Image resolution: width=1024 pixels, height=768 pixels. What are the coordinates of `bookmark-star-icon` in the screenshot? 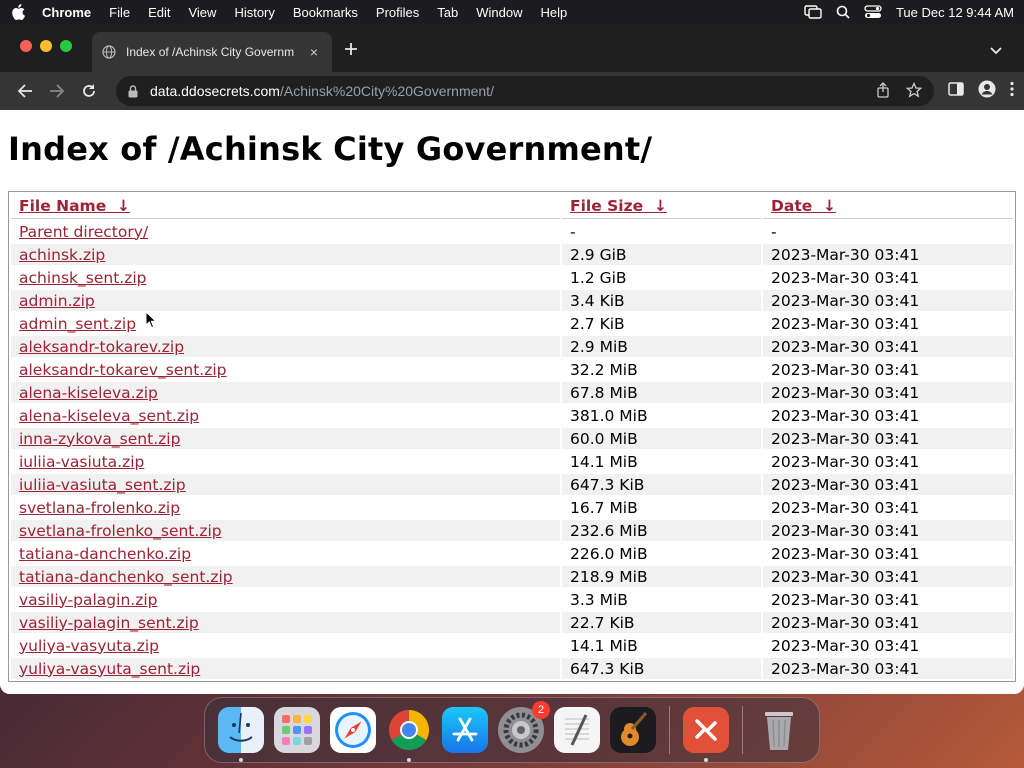 It's located at (914, 91).